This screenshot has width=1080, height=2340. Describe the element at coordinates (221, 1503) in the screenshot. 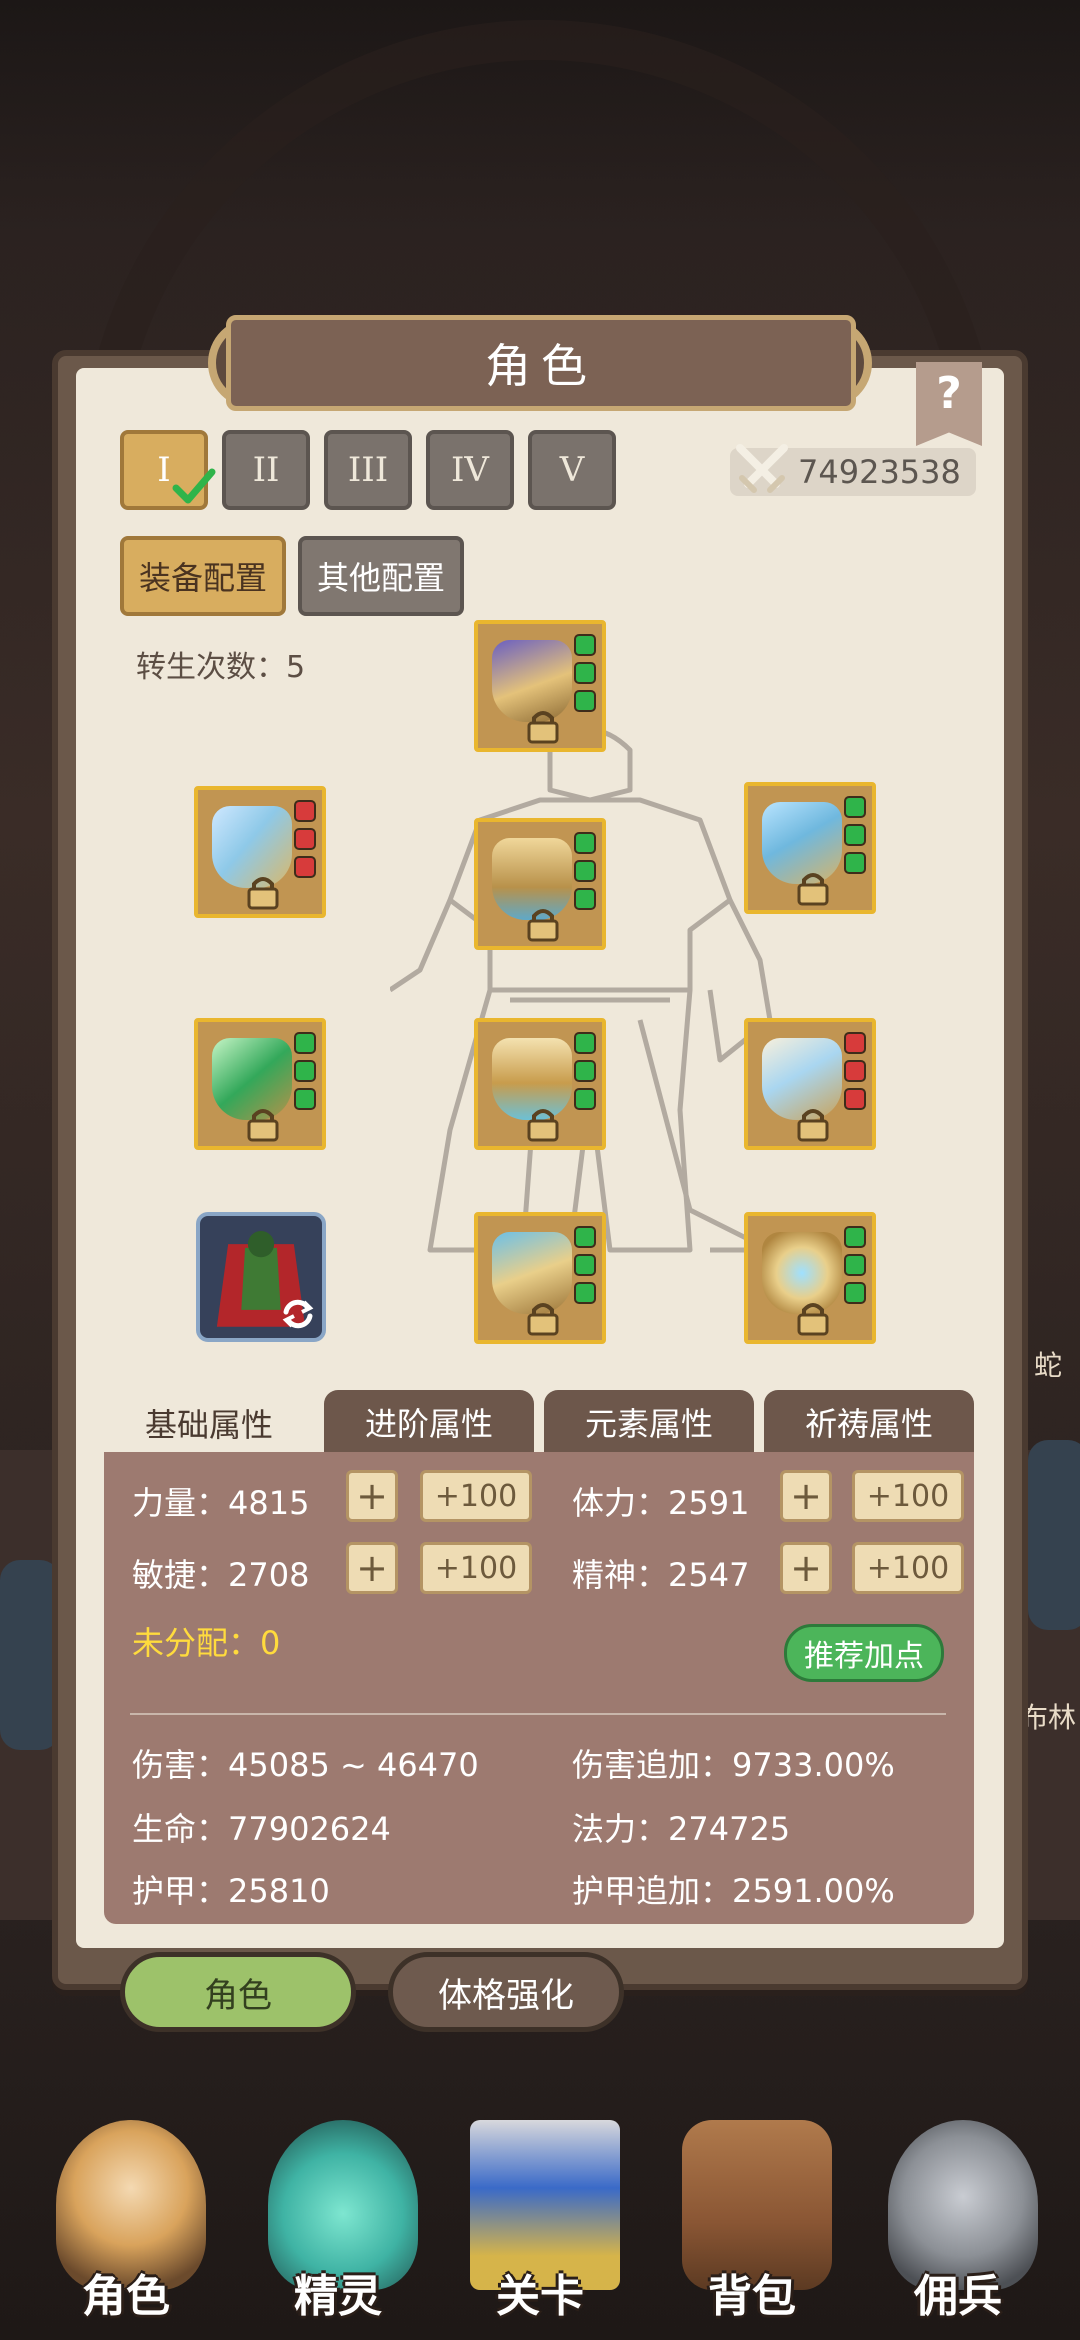

I see `strength-label: 力量：4815` at that location.